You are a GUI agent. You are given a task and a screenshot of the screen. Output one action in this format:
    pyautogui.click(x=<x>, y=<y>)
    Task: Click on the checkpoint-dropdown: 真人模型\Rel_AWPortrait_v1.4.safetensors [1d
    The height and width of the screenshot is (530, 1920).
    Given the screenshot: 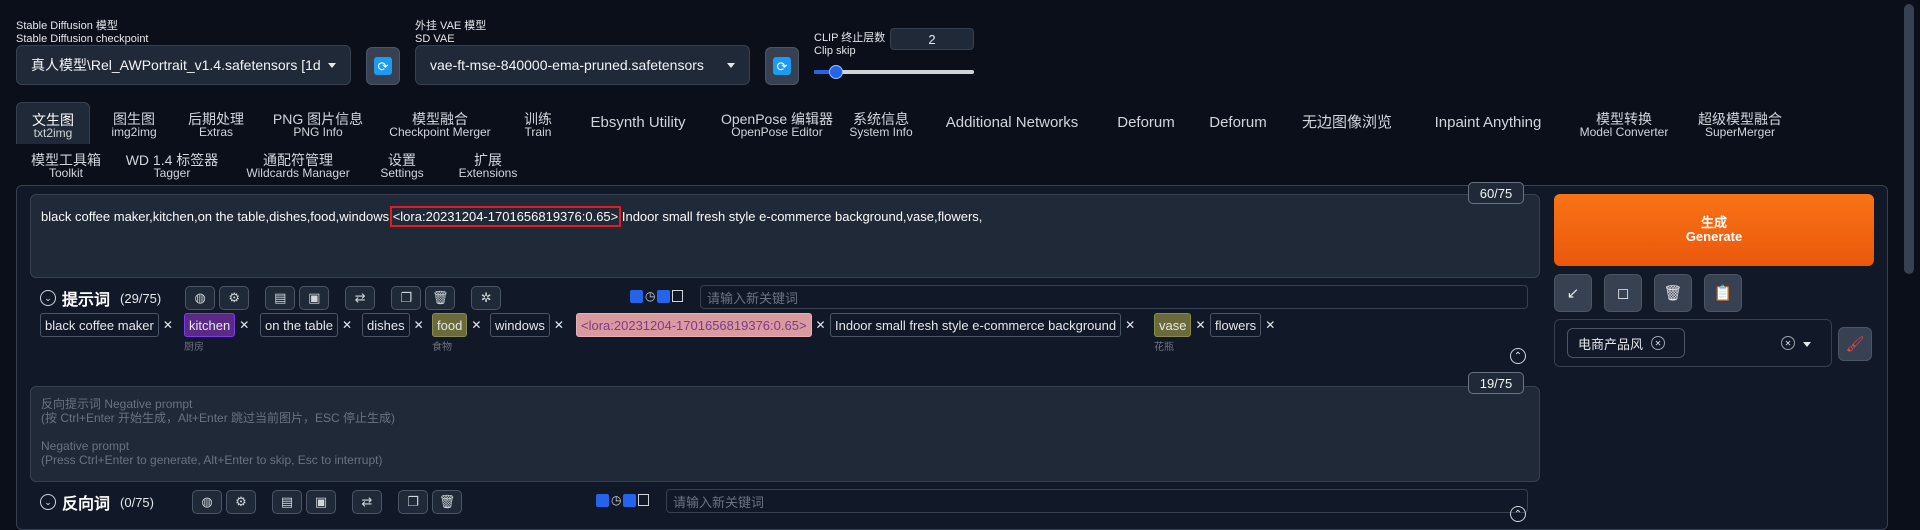 What is the action you would take?
    pyautogui.click(x=183, y=65)
    